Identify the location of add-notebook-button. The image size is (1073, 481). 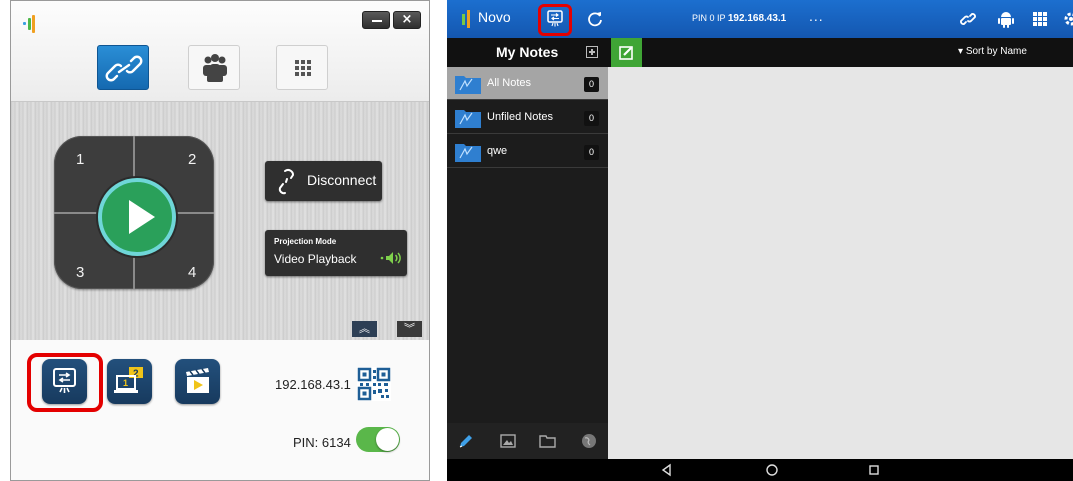
(592, 52).